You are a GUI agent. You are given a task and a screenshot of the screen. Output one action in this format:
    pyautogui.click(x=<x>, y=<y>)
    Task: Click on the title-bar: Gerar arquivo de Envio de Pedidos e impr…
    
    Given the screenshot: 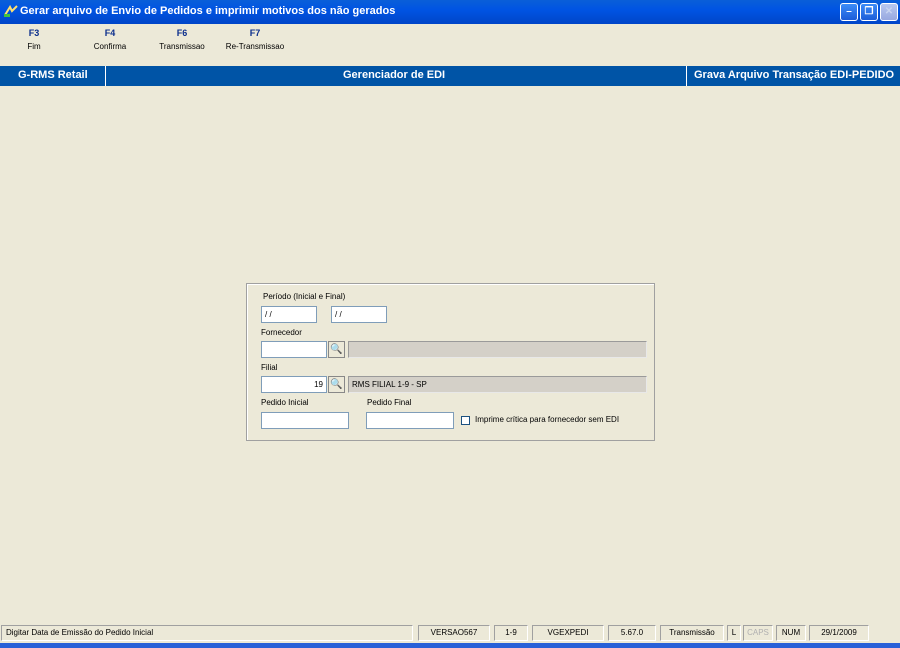 What is the action you would take?
    pyautogui.click(x=450, y=12)
    